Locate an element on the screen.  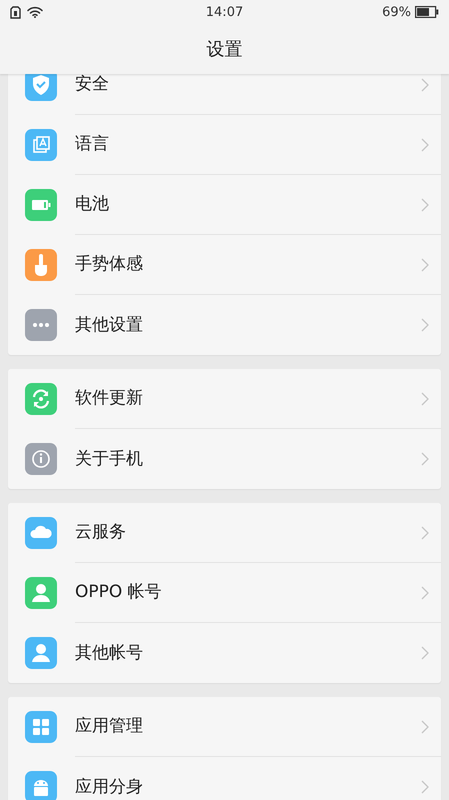
item-label: 云服务 is located at coordinates (100, 532).